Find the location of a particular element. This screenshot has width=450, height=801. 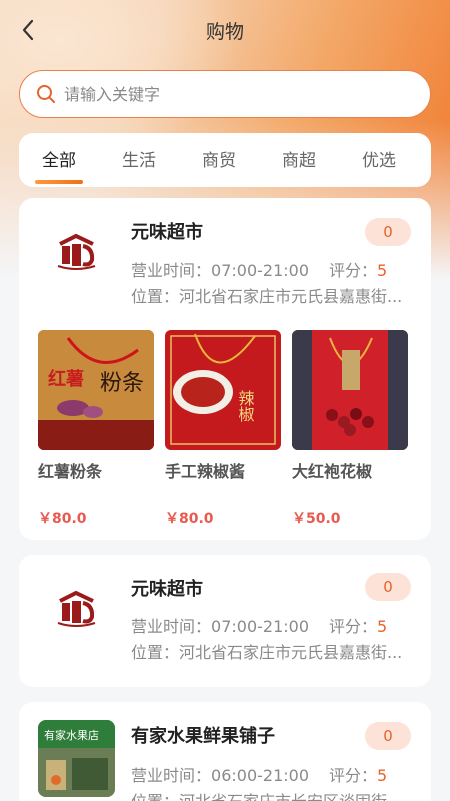

product-name: 红薯粉条 is located at coordinates (70, 471).